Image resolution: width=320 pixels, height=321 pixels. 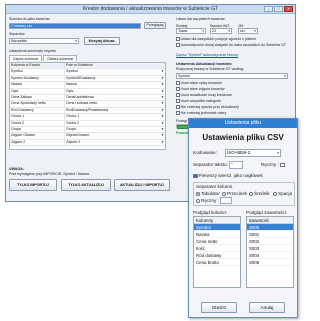 What do you see at coordinates (217, 234) in the screenshot?
I see `list-item: Nazwa` at bounding box center [217, 234].